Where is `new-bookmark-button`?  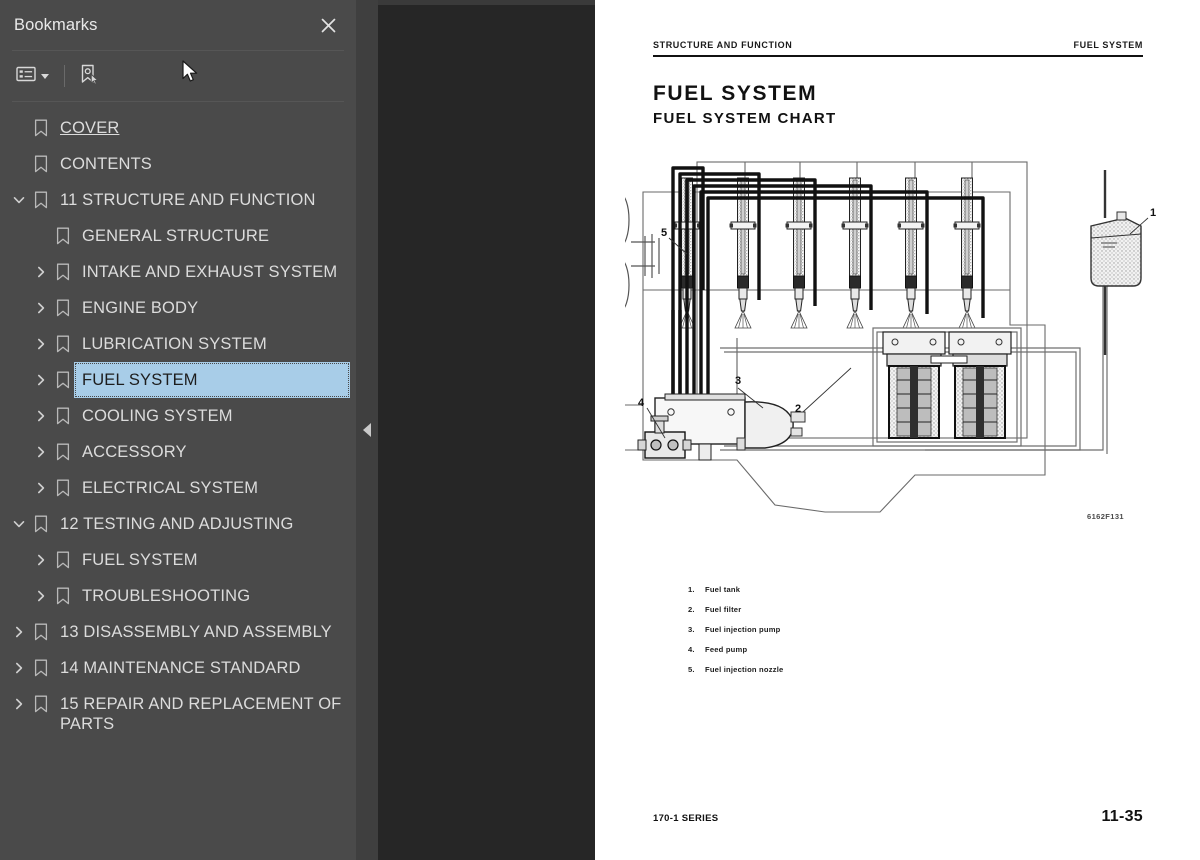
new-bookmark-button is located at coordinates (89, 76).